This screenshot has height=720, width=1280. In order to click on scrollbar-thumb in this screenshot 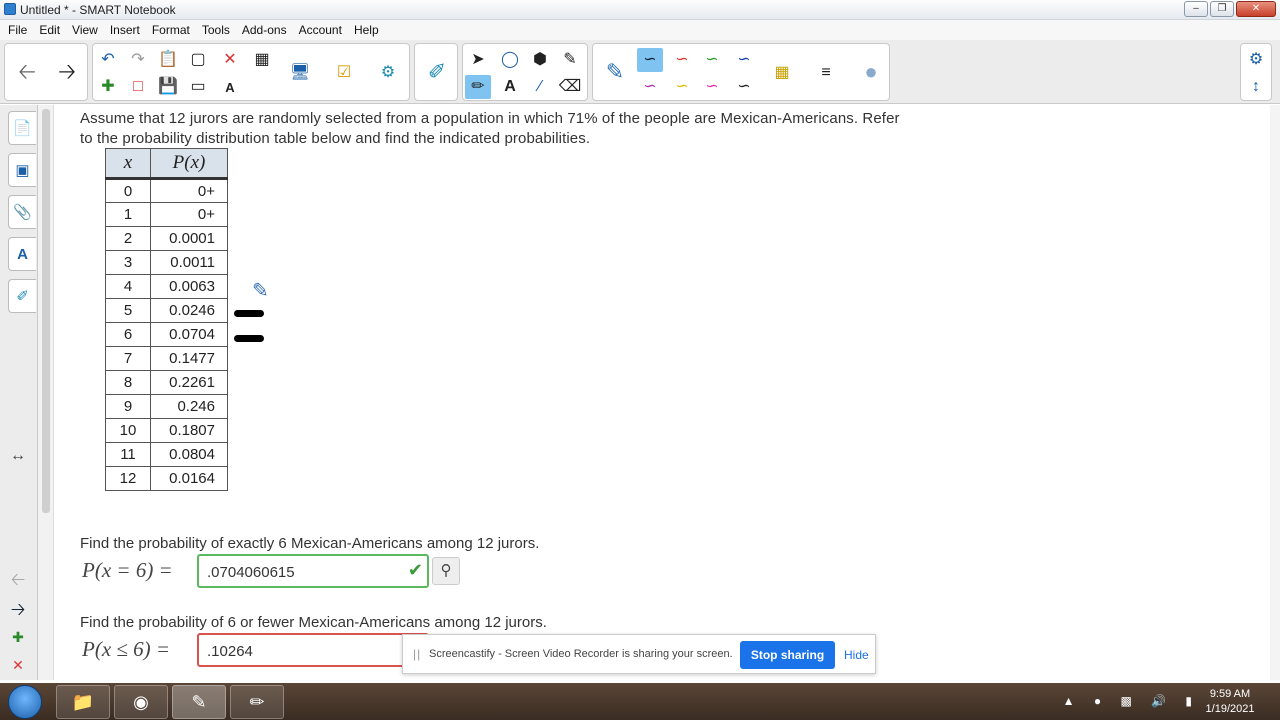, I will do `click(46, 311)`.